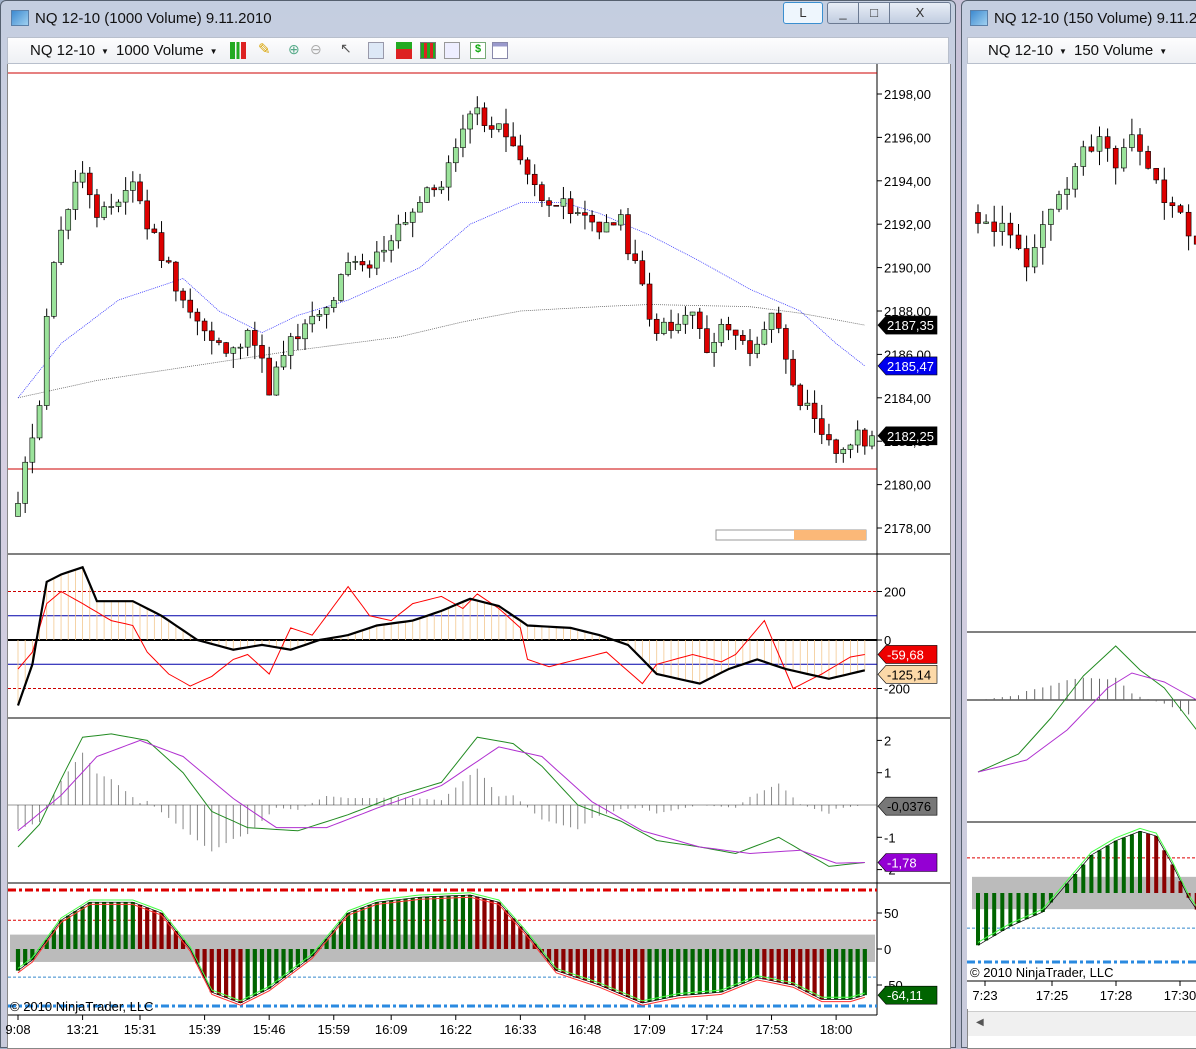  What do you see at coordinates (1042, 972) in the screenshot?
I see `copyright-text-2: © 2010 NinjaTrader, LLC` at bounding box center [1042, 972].